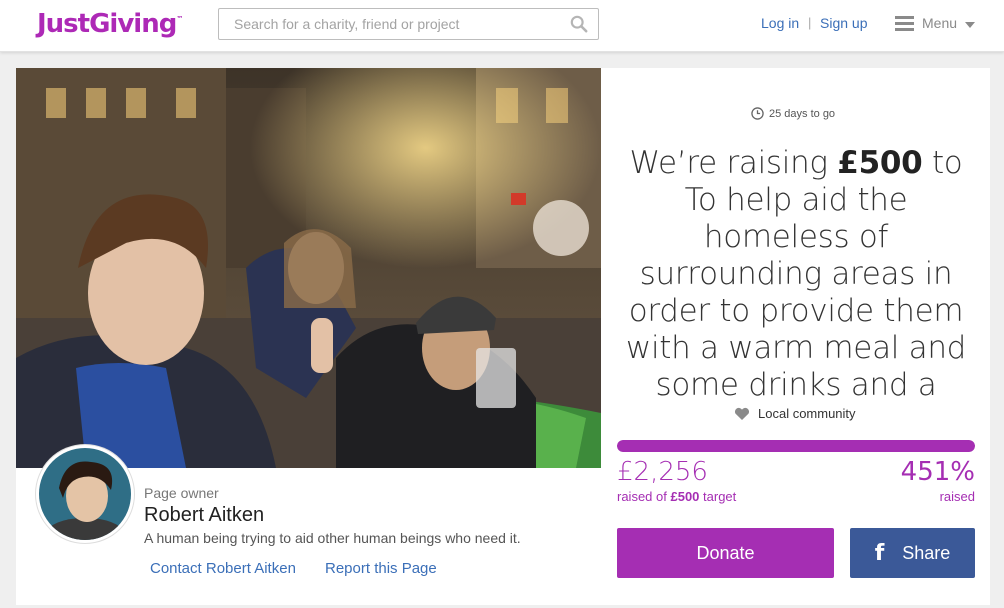 This screenshot has height=608, width=1004. I want to click on signup-link: Sign up, so click(843, 23).